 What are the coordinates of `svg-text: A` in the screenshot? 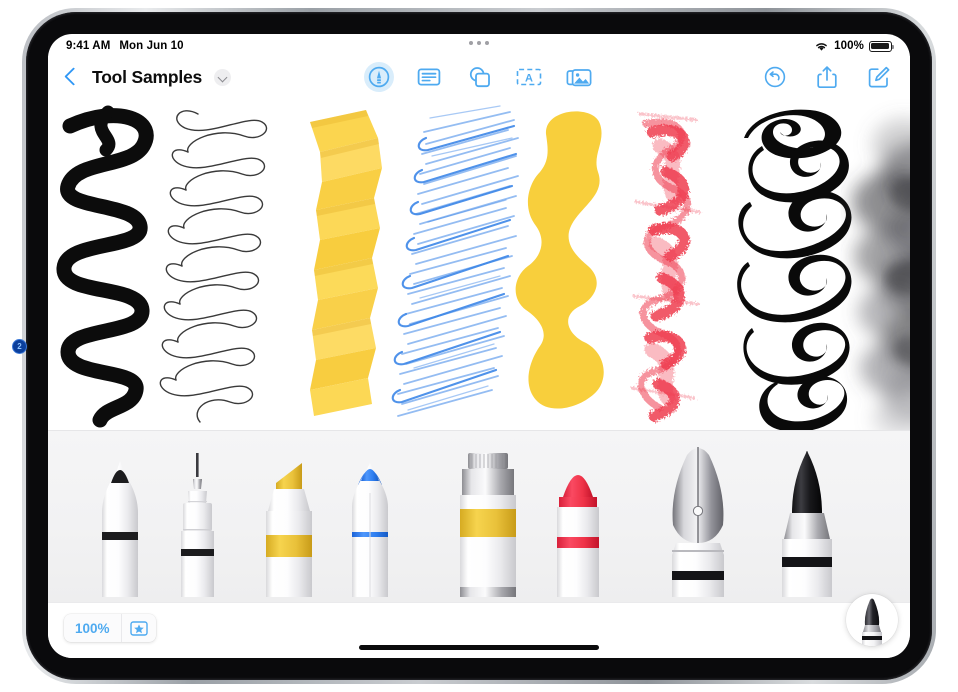 It's located at (529, 79).